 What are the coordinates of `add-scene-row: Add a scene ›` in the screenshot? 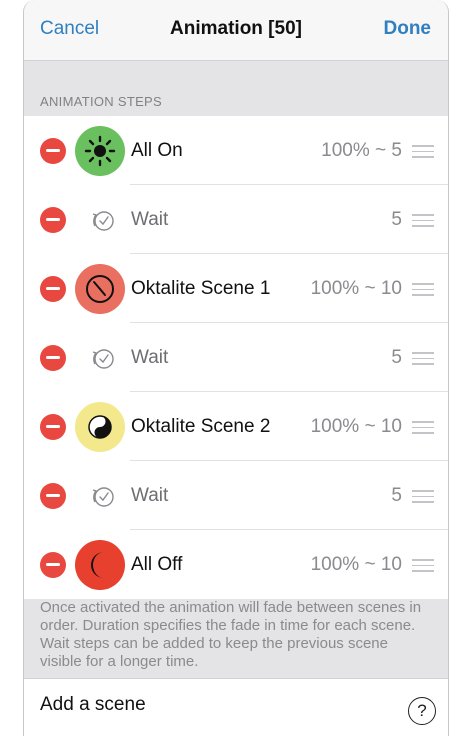 It's located at (236, 707).